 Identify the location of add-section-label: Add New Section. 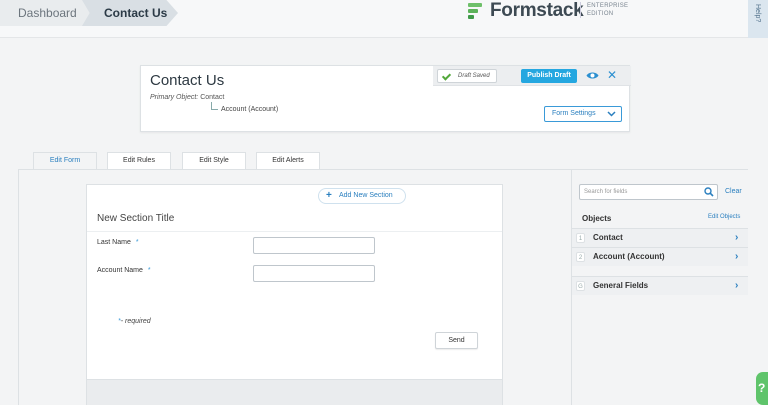
(366, 195).